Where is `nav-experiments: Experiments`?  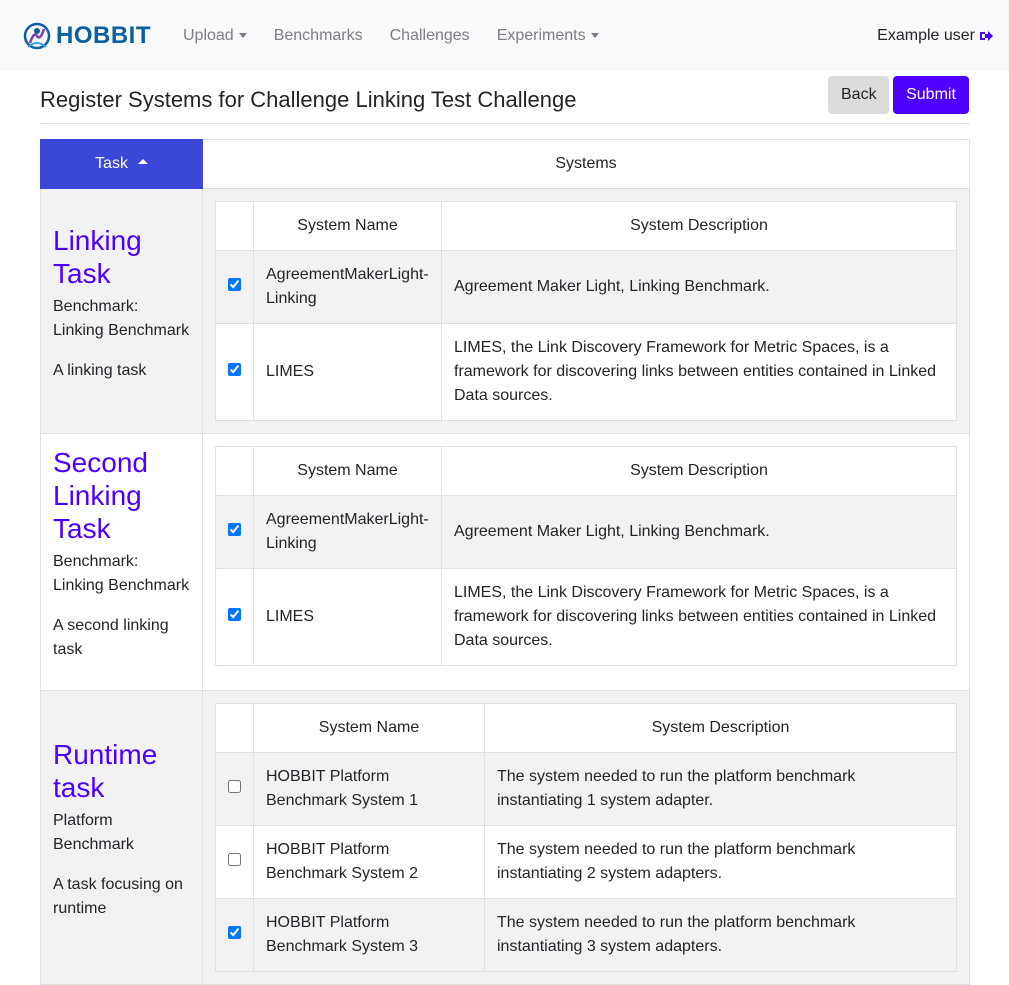
nav-experiments: Experiments is located at coordinates (548, 36).